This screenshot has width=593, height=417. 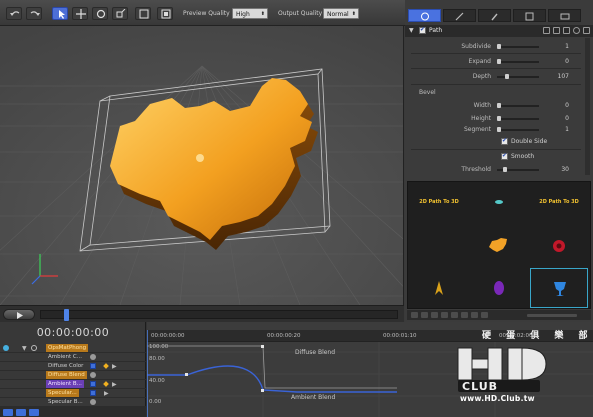 I want to click on track-row: Diffuse Color ▶, so click(x=73, y=366).